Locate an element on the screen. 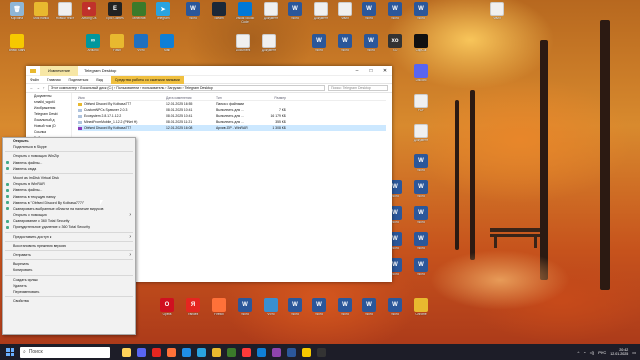  desktop-icon: Document is located at coordinates (243, 47).